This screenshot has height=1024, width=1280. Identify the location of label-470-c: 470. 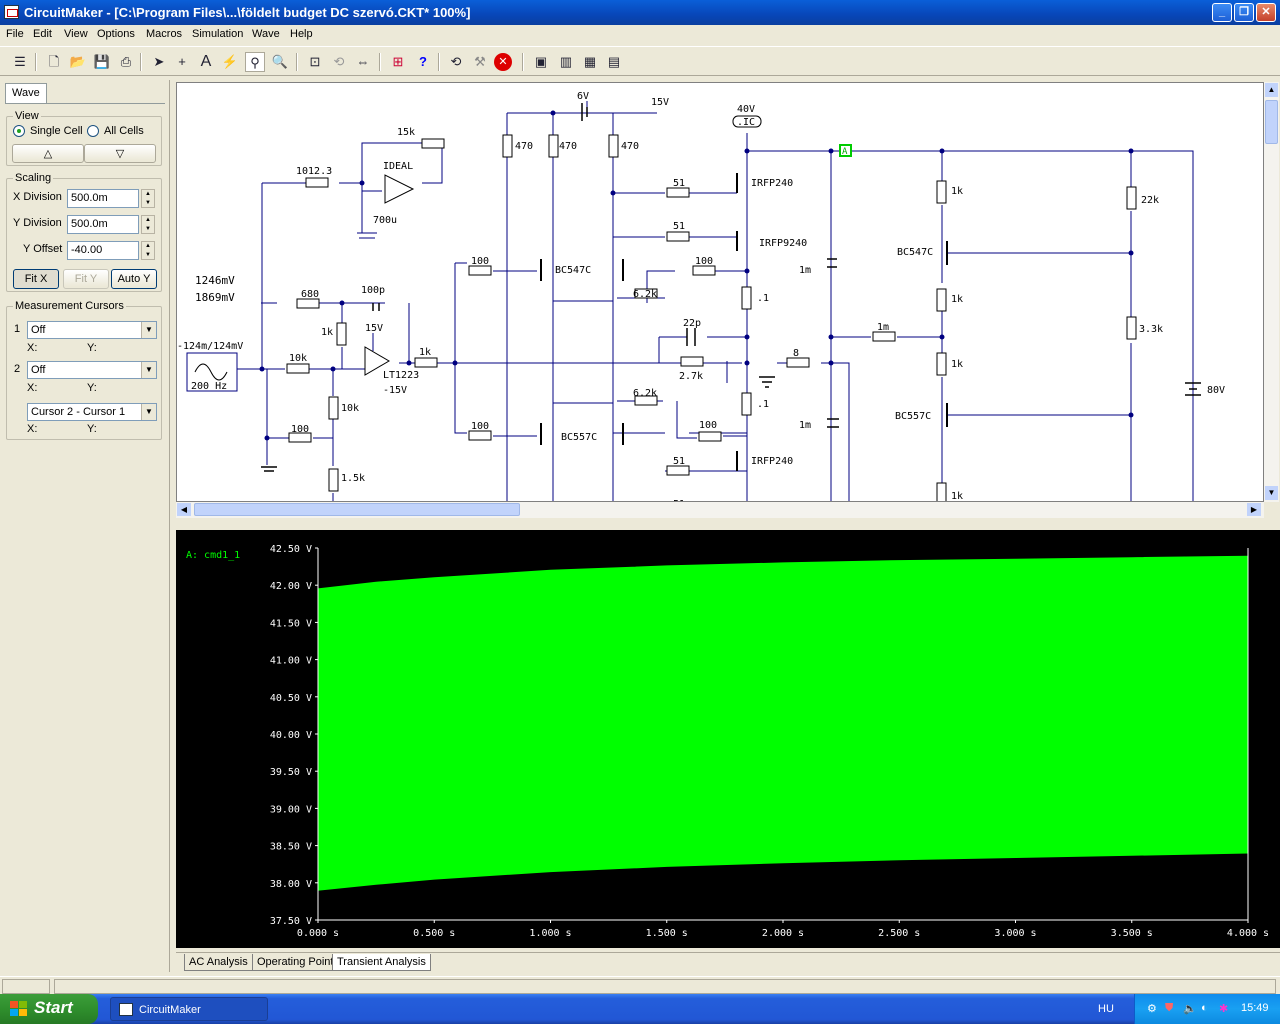
(630, 146).